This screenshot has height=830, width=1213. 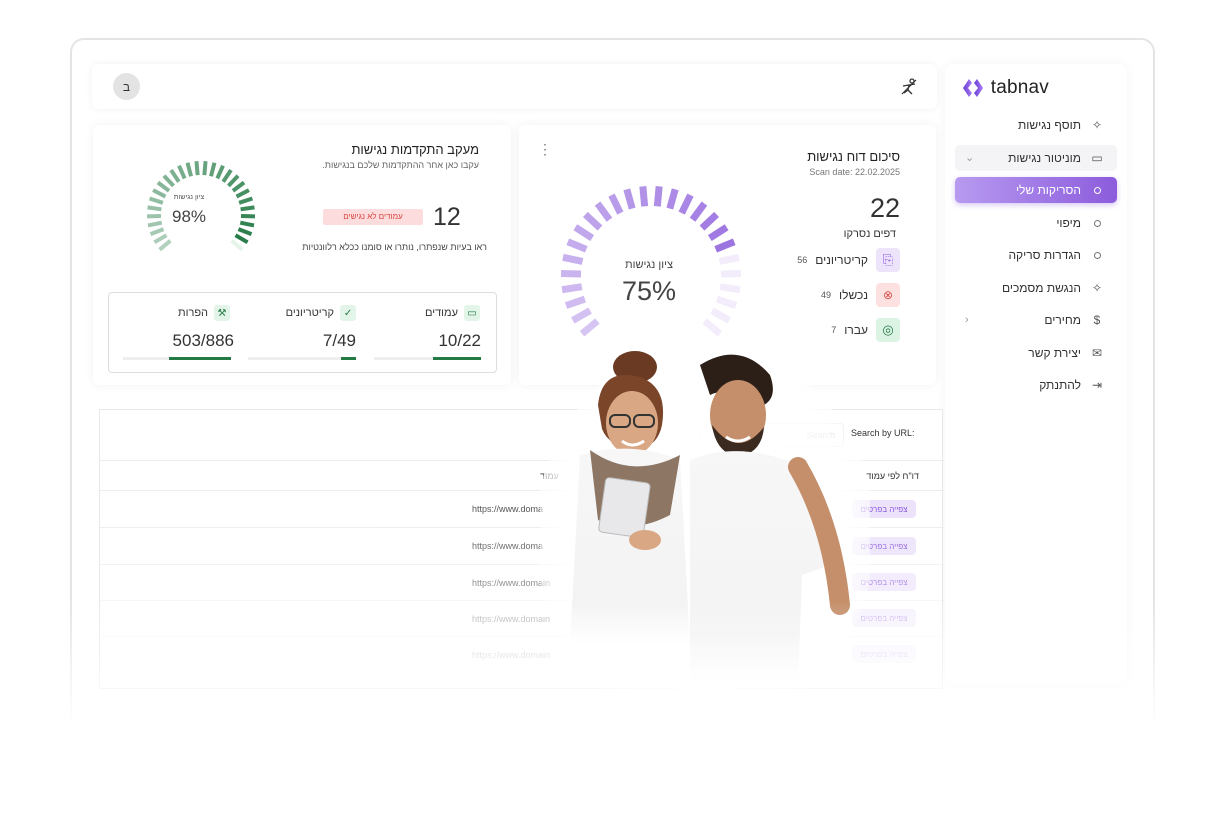 I want to click on logout-icon: ⇥, so click(x=1097, y=385).